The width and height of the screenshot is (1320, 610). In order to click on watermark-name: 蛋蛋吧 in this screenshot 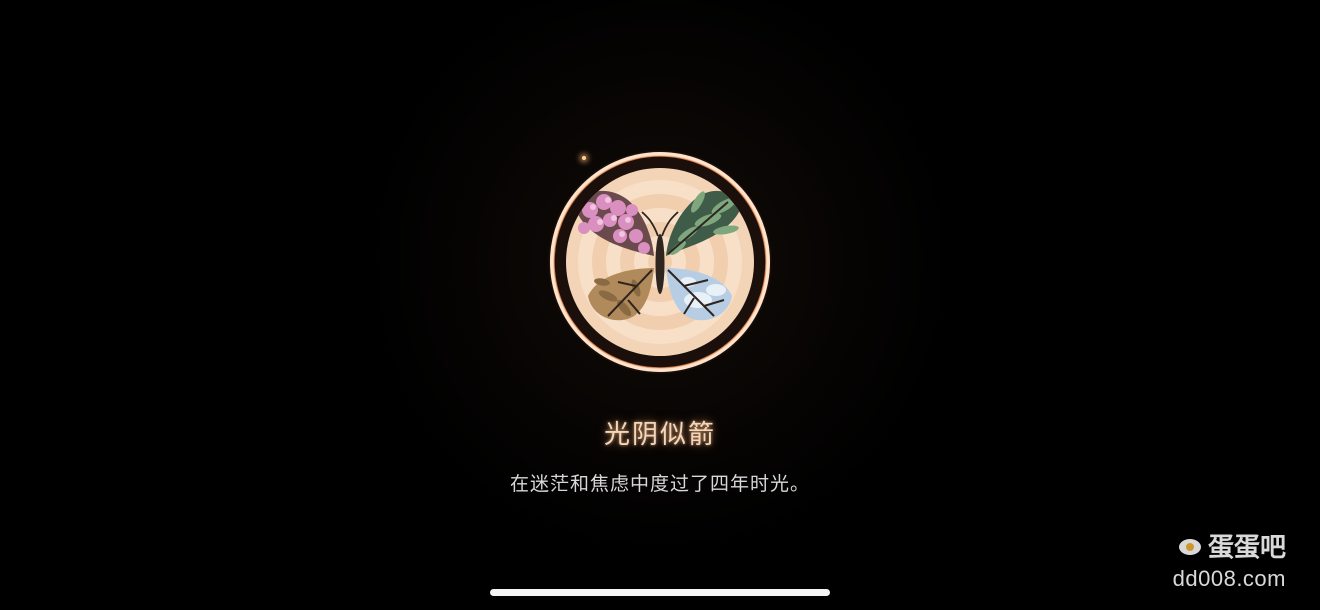, I will do `click(1246, 548)`.